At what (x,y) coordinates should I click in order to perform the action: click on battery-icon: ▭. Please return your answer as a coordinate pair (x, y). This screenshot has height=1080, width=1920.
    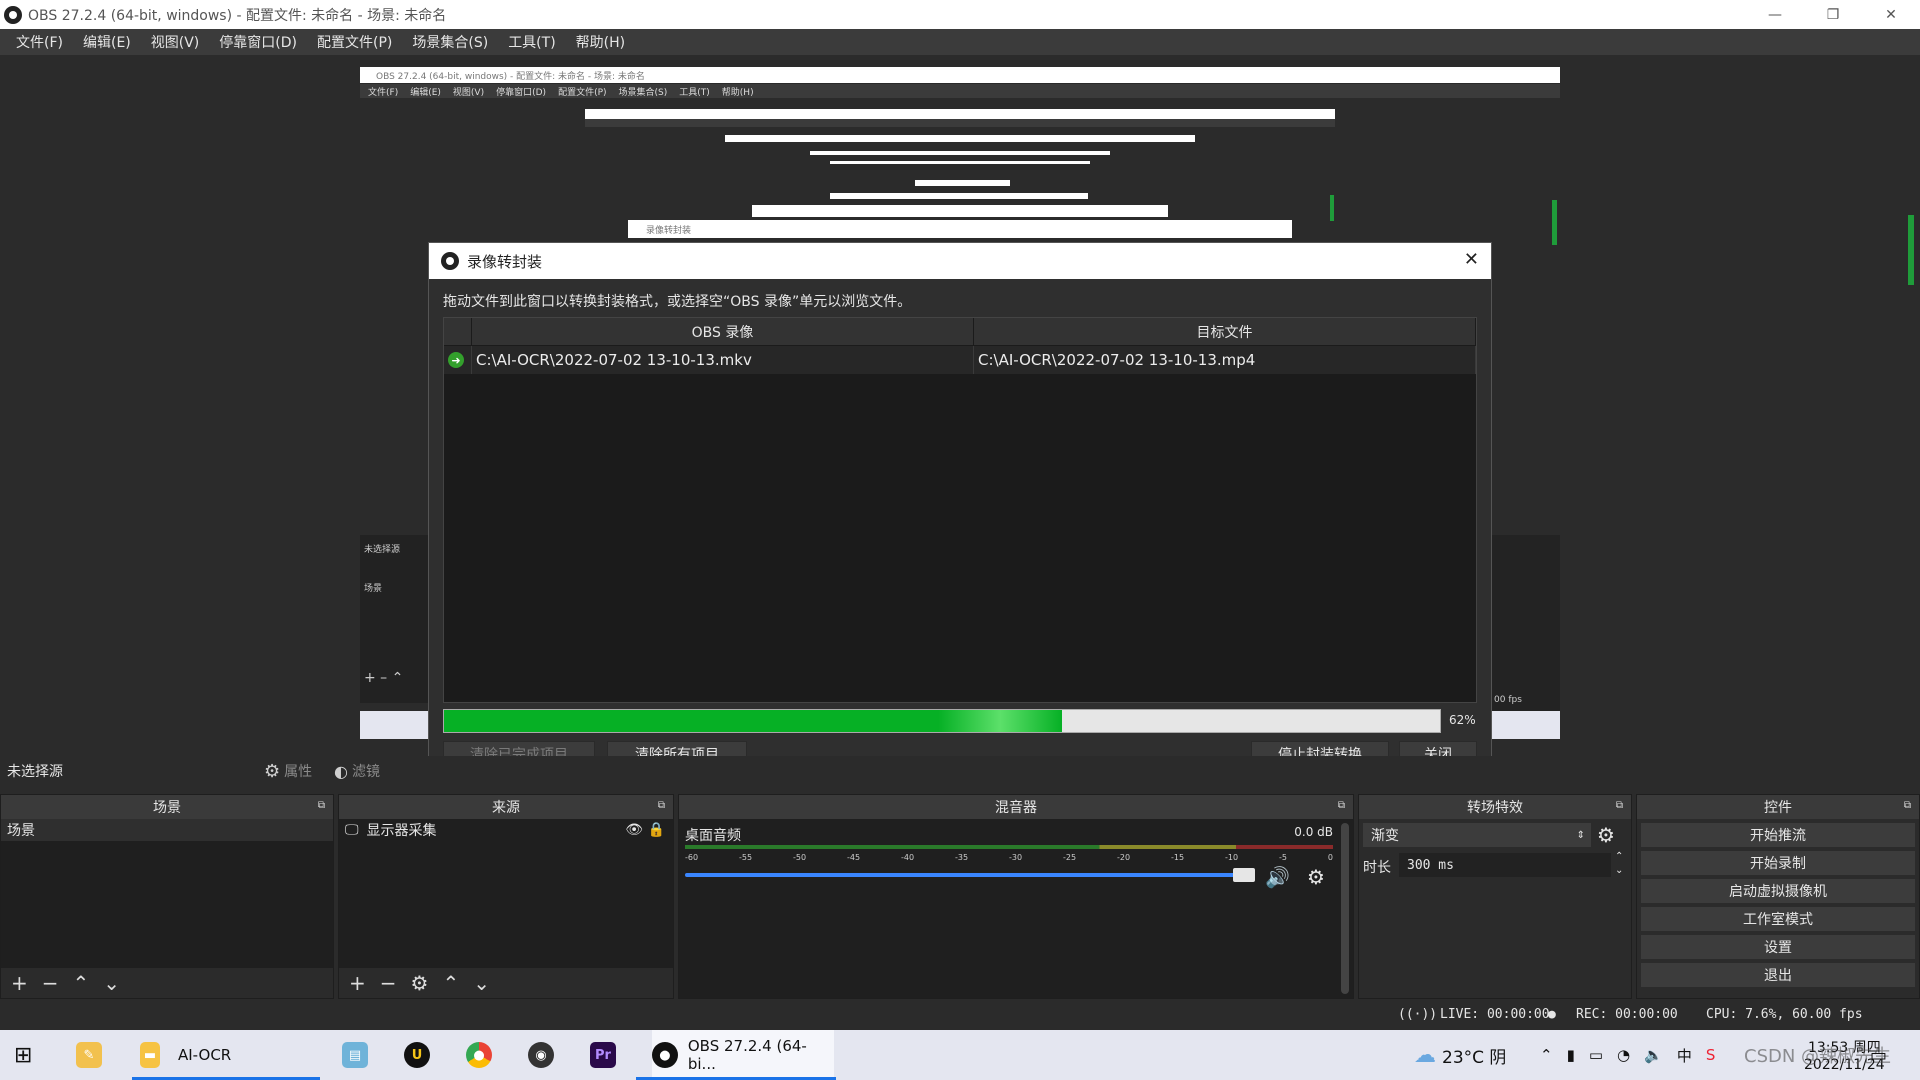
    Looking at the image, I should click on (1596, 1055).